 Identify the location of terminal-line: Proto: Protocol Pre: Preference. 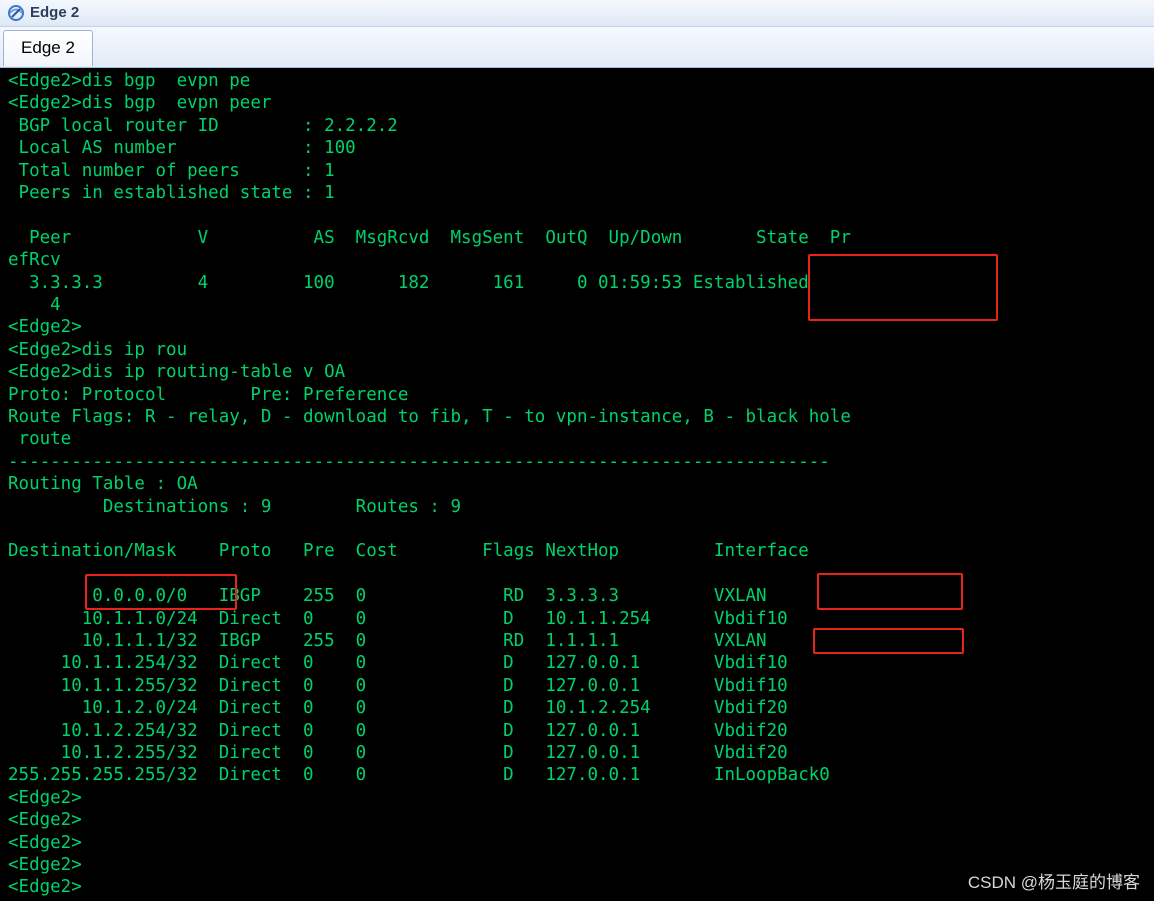
(208, 394).